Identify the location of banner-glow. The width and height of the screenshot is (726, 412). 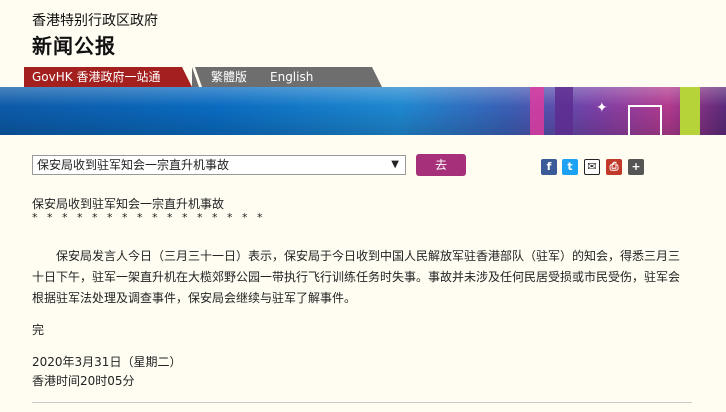
(363, 111).